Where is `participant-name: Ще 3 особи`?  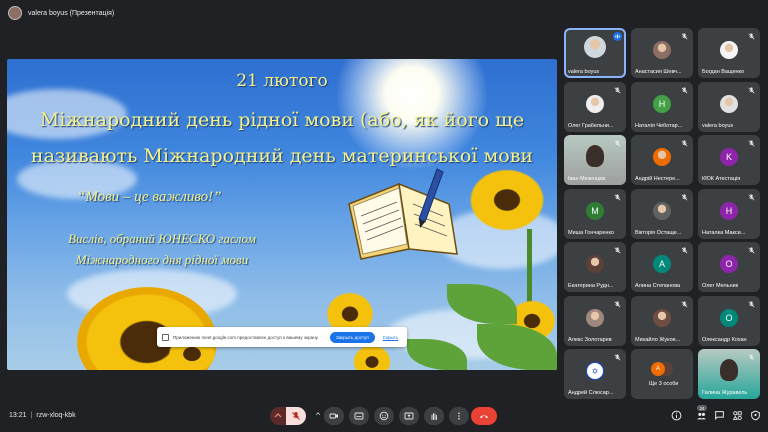 participant-name: Ще 3 особи is located at coordinates (664, 384).